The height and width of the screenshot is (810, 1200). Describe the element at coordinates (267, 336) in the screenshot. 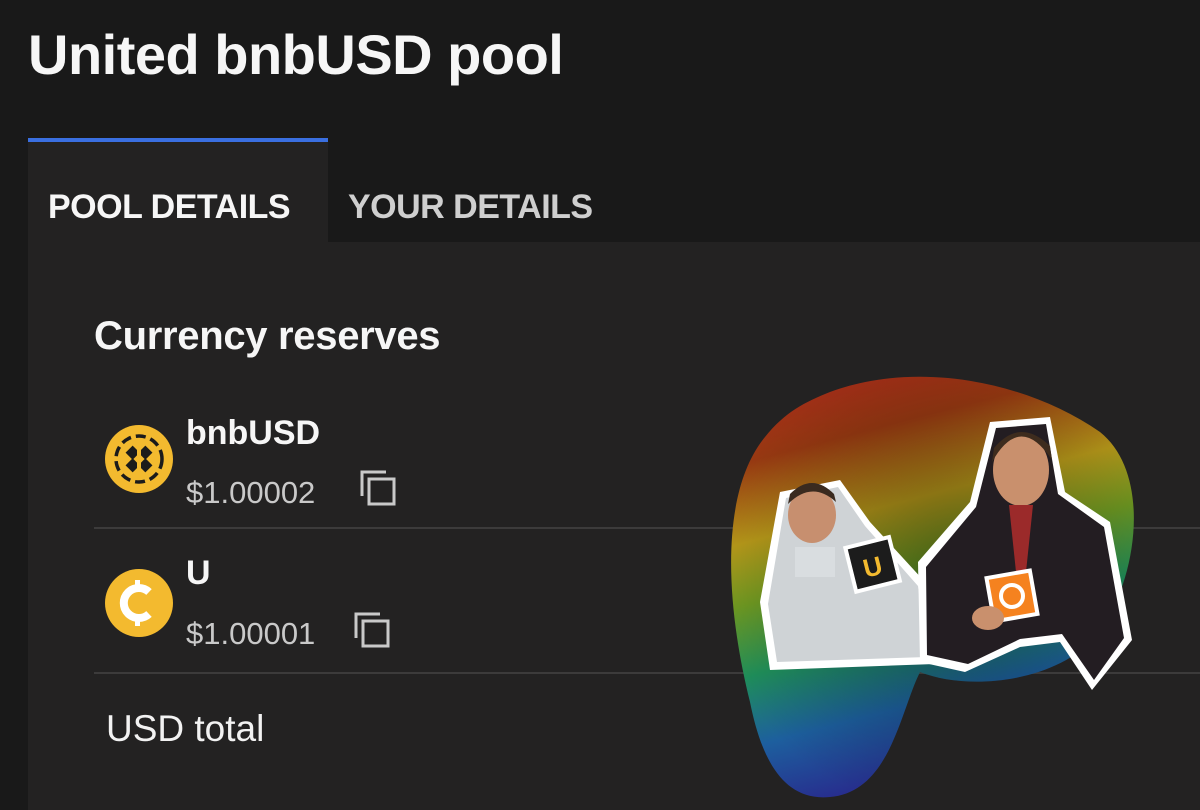

I see `currency-reserves-title: Currency reserves` at that location.